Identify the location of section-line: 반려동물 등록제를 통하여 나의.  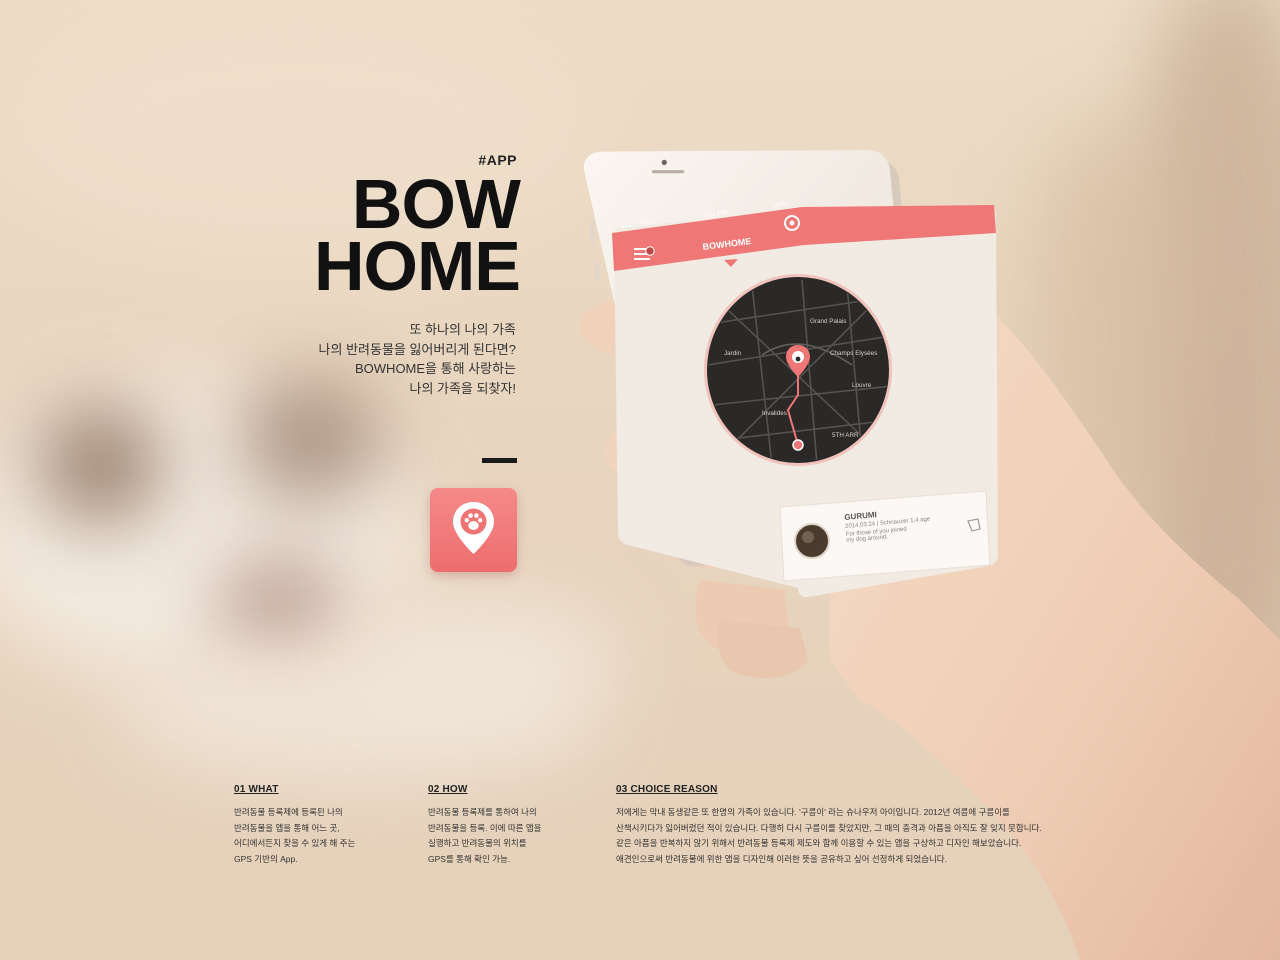
(482, 812).